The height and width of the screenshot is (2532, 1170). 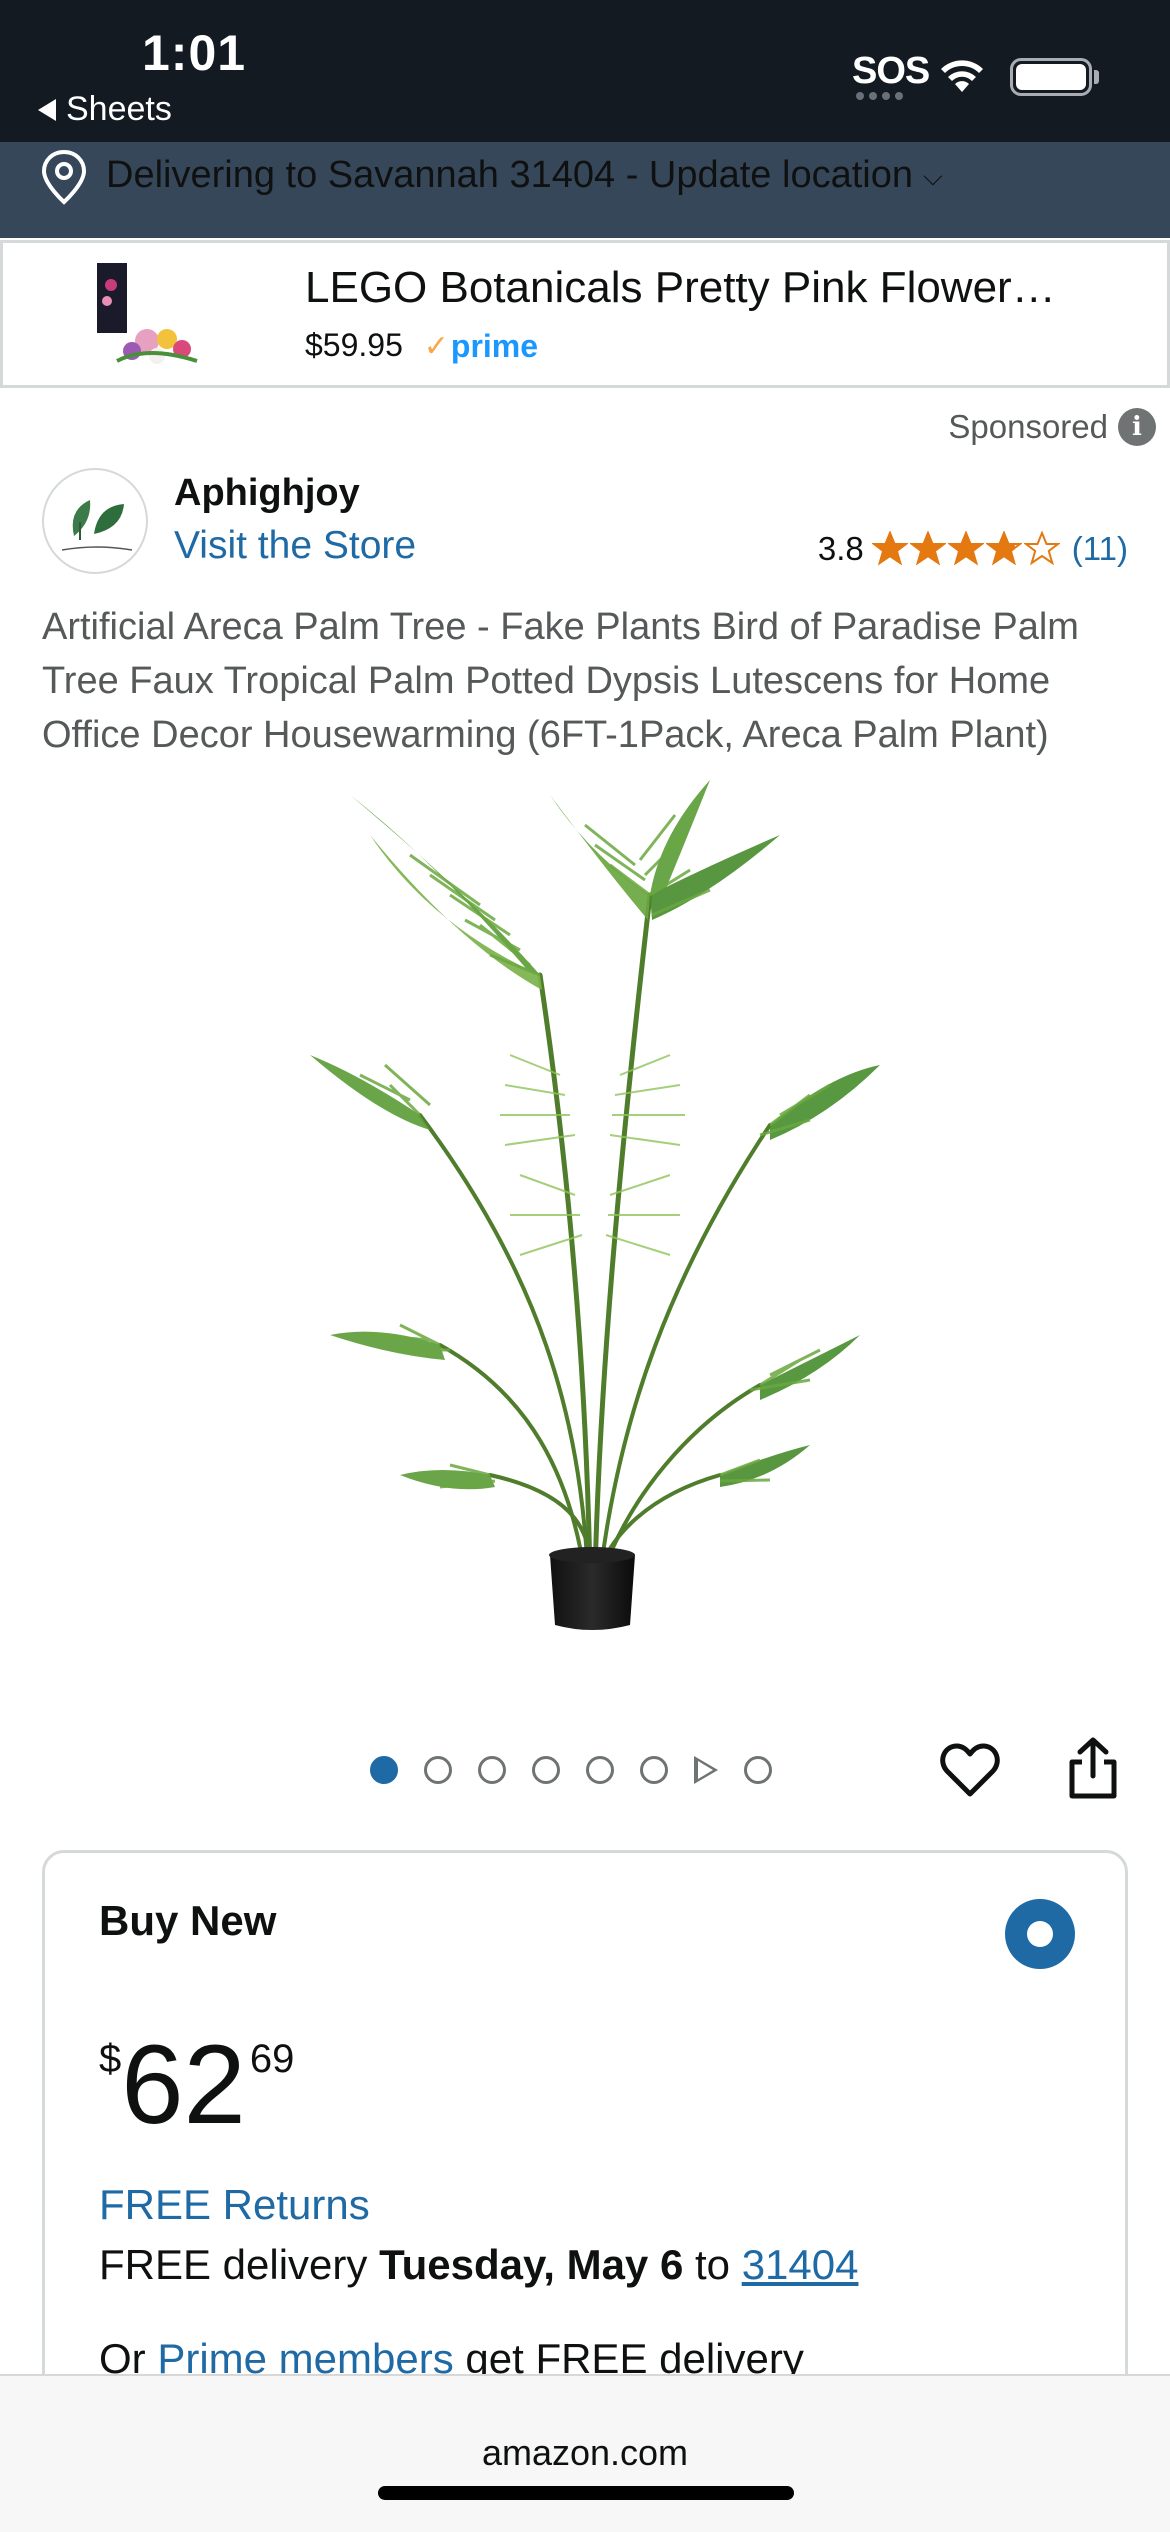 I want to click on home-indicator, so click(x=586, y=2493).